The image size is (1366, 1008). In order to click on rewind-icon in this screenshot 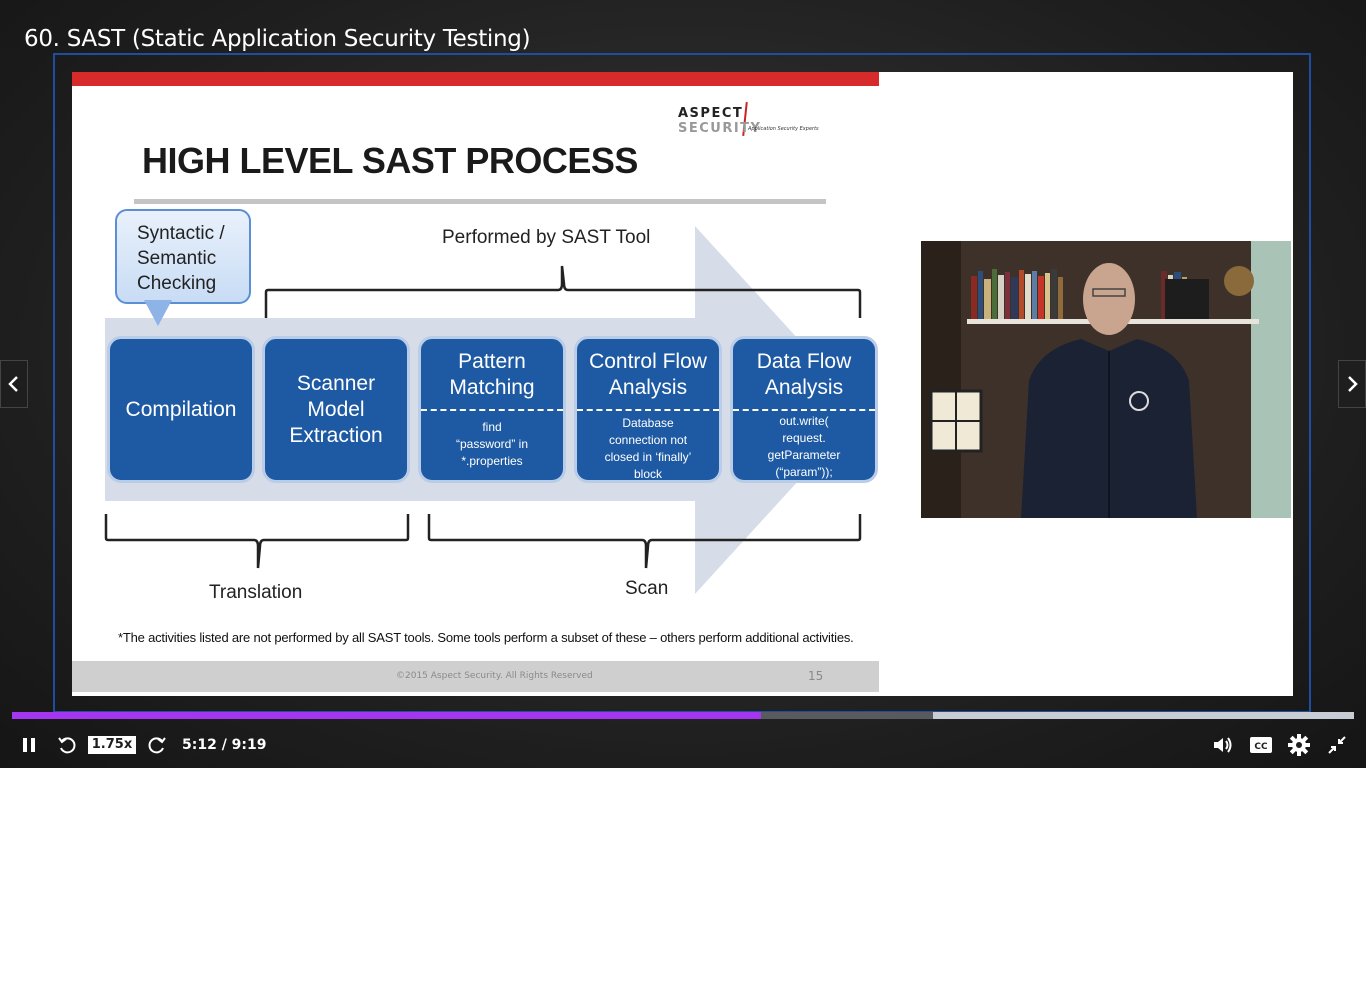, I will do `click(67, 745)`.